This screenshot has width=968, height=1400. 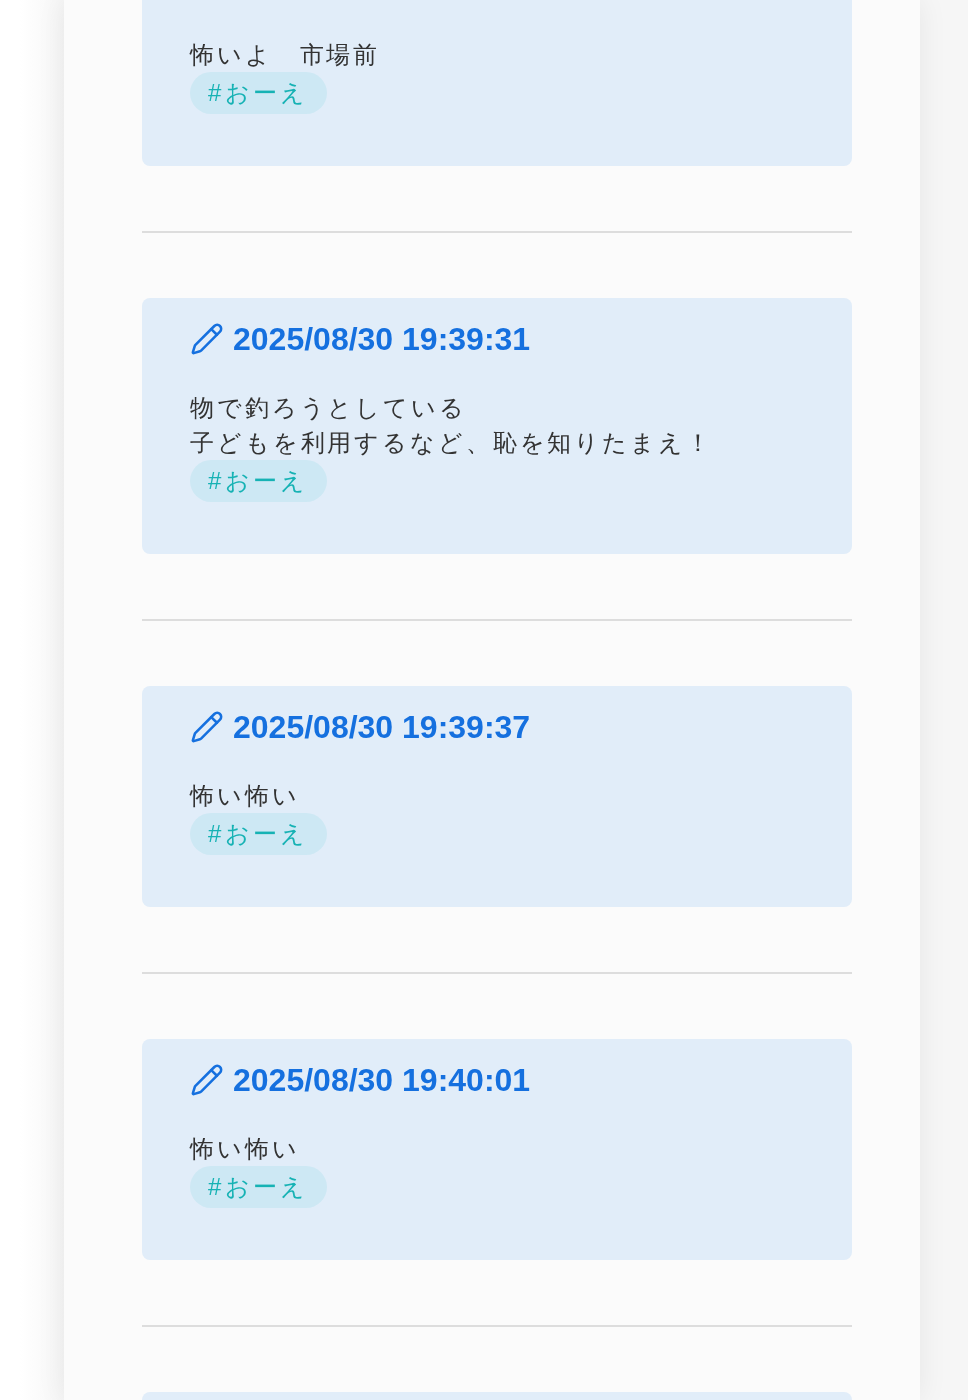 I want to click on post-text-line: 子どもを利用するなど、恥を知りたまえ！, so click(x=451, y=443).